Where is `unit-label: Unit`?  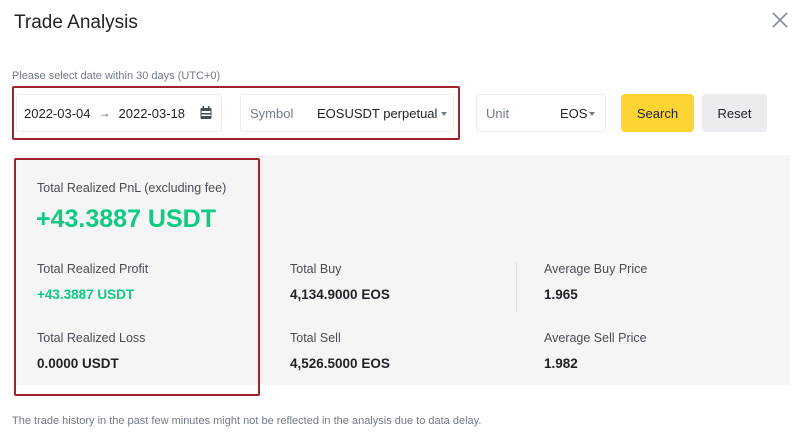 unit-label: Unit is located at coordinates (498, 113).